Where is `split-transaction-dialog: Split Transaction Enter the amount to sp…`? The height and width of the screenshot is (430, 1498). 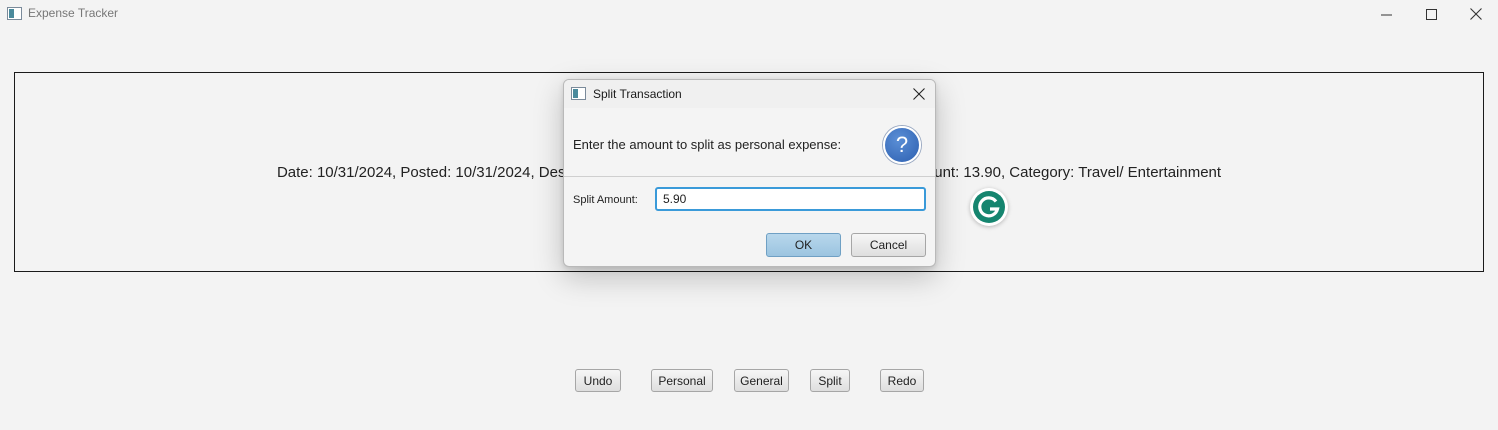 split-transaction-dialog: Split Transaction Enter the amount to sp… is located at coordinates (749, 173).